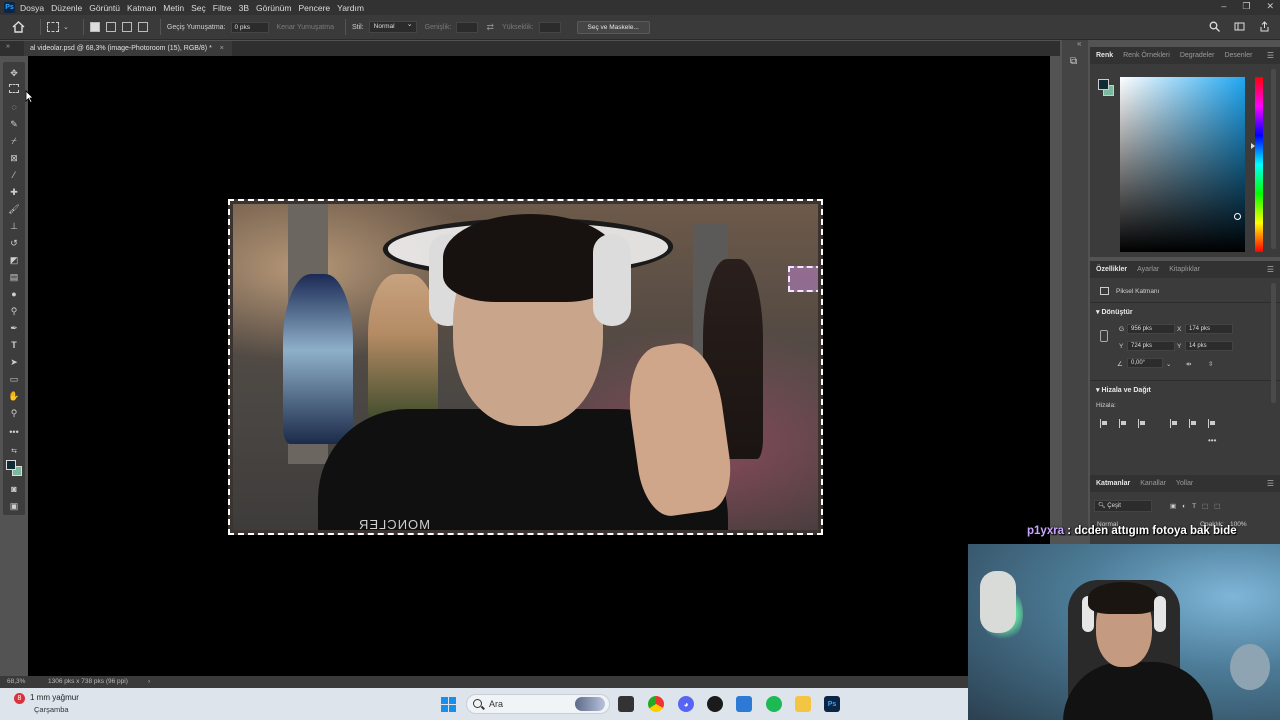  Describe the element at coordinates (1104, 423) in the screenshot. I see `align-left-icon` at that location.